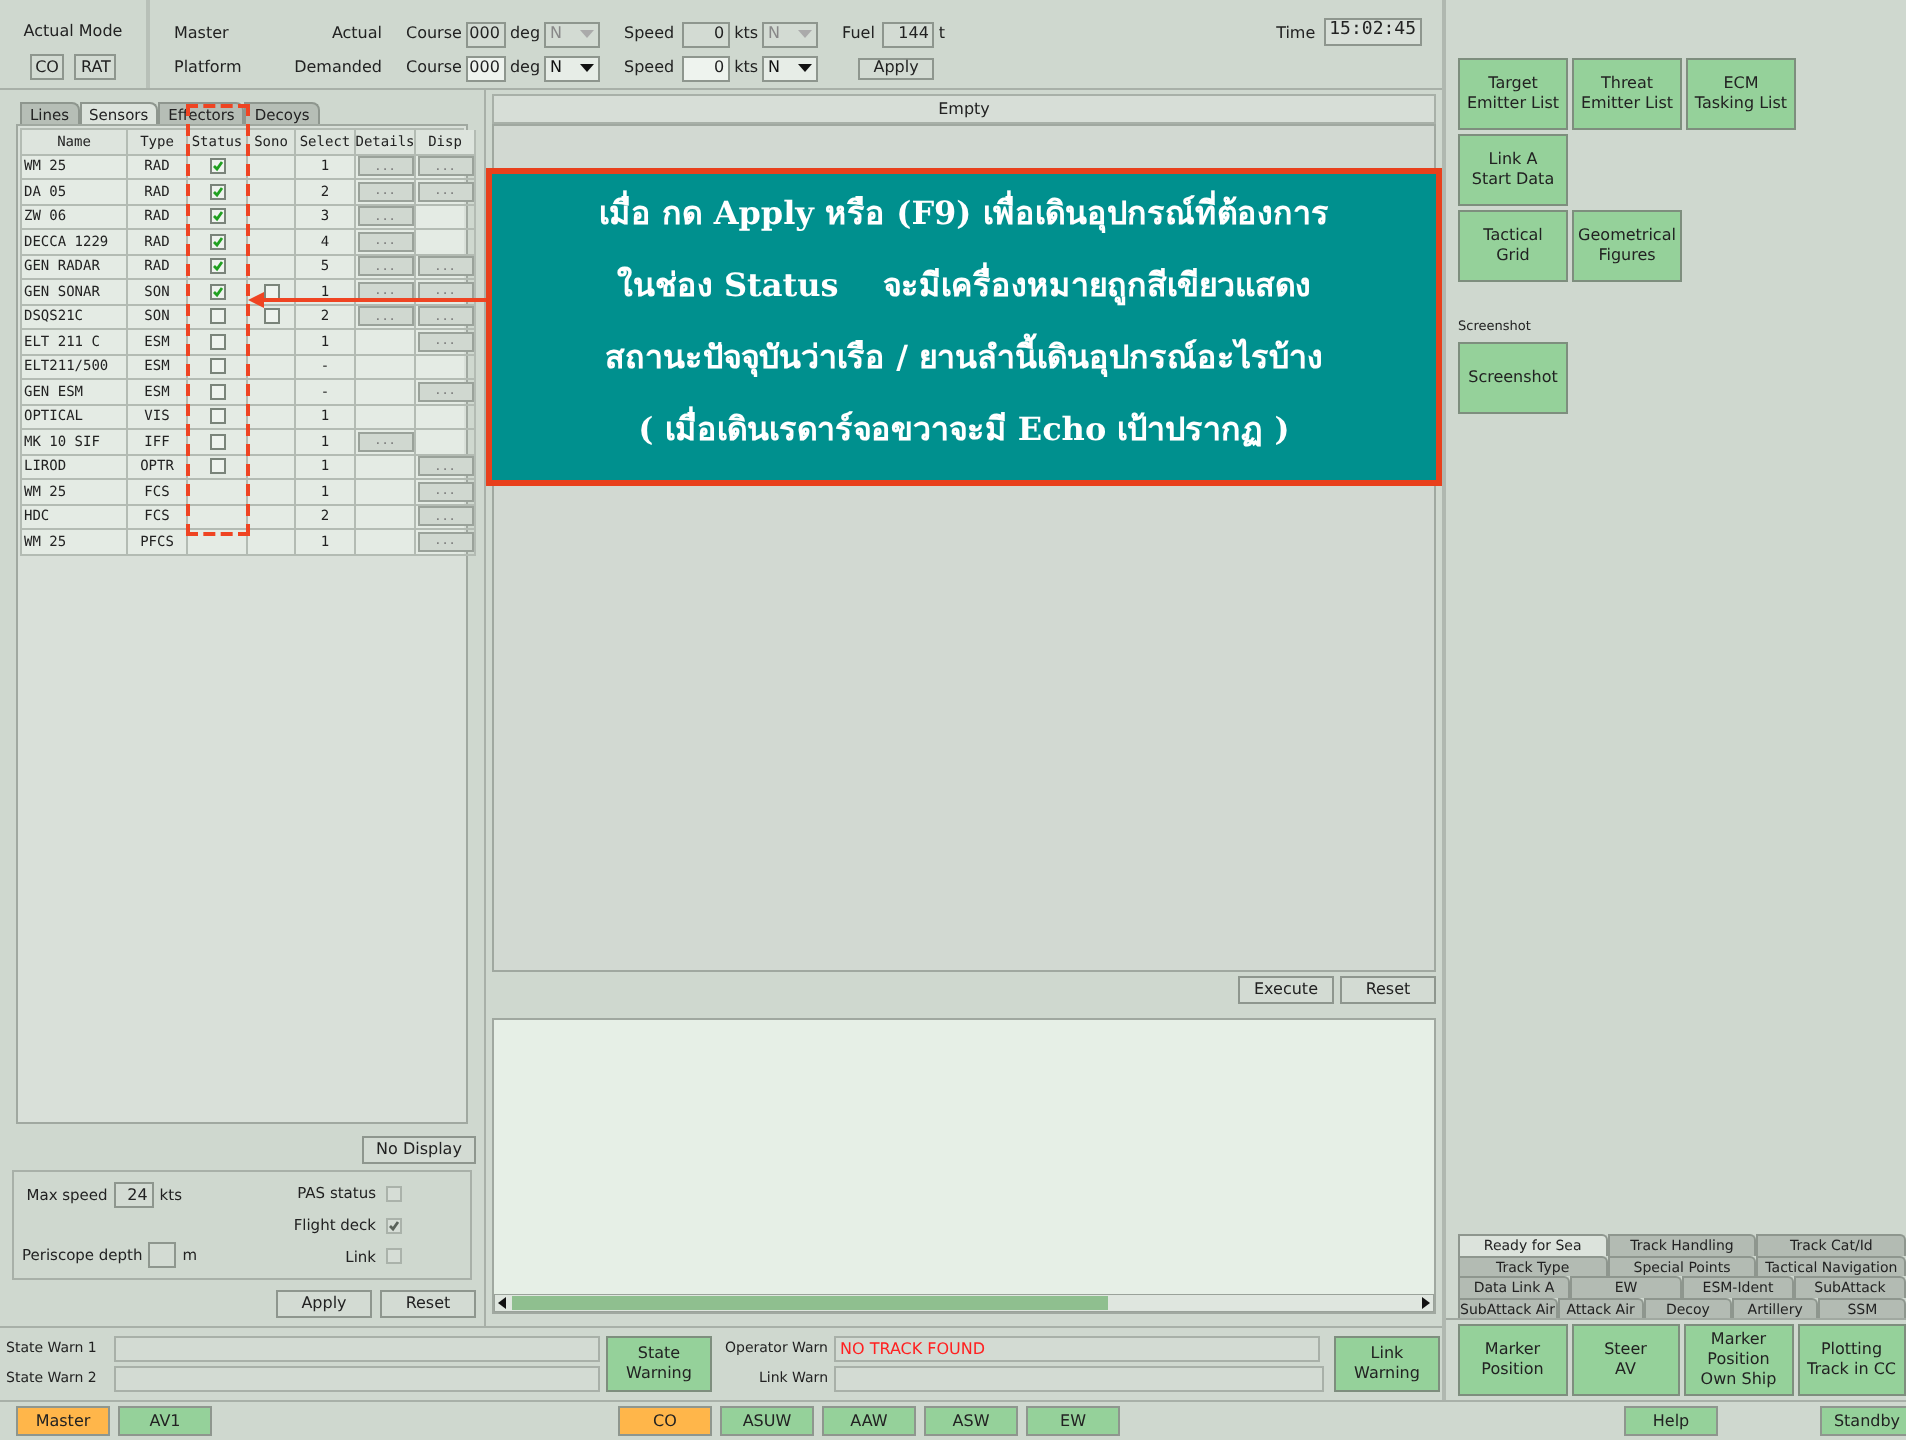 This screenshot has width=1906, height=1440. I want to click on mode-button: ASUW, so click(767, 1421).